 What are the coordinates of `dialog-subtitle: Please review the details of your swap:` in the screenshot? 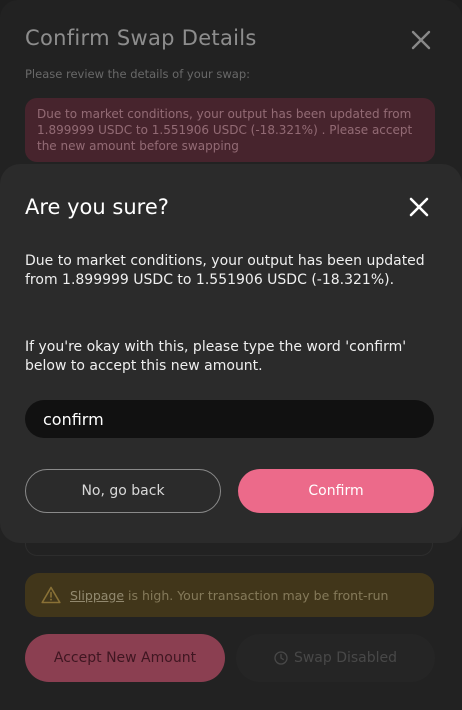 It's located at (138, 74).